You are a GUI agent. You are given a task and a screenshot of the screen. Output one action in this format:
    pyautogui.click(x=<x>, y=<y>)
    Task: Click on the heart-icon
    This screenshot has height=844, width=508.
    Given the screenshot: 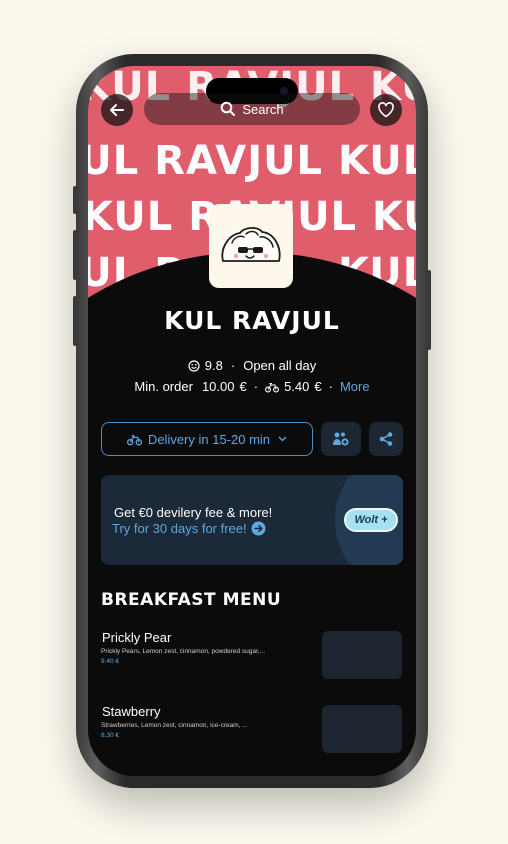 What is the action you would take?
    pyautogui.click(x=386, y=110)
    